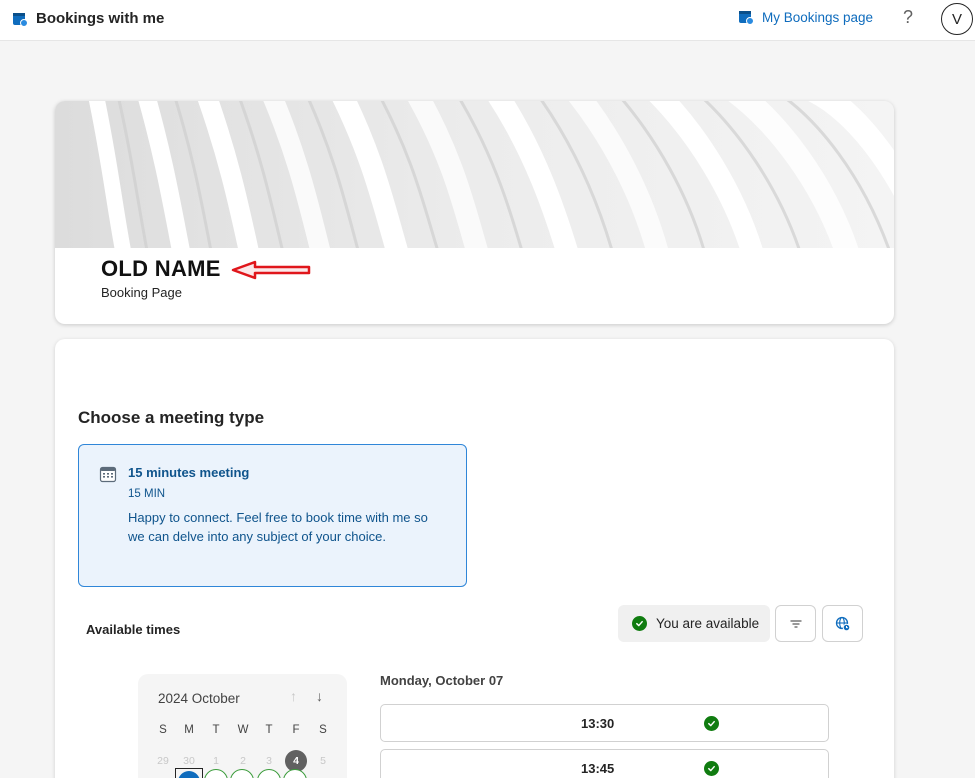 The width and height of the screenshot is (975, 778). Describe the element at coordinates (323, 761) in the screenshot. I see `calendar-day: 5` at that location.